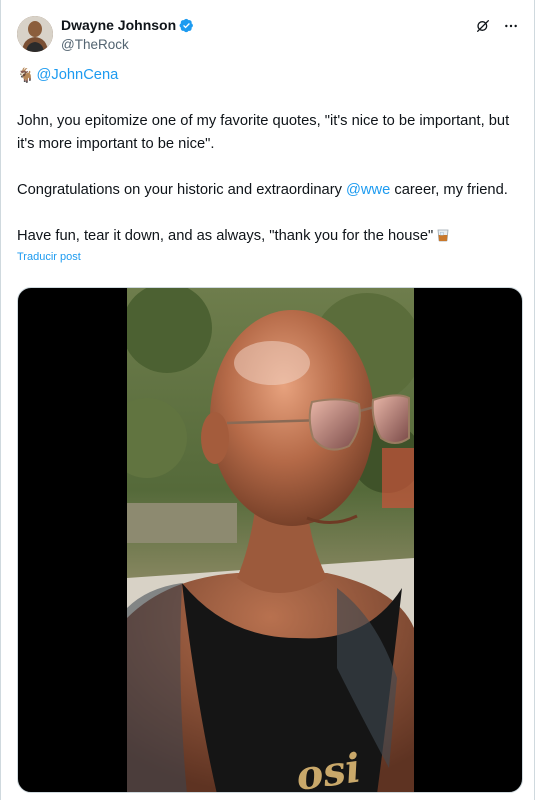 Image resolution: width=535 pixels, height=800 pixels. Describe the element at coordinates (127, 44) in the screenshot. I see `author-handle: @TheRock` at that location.